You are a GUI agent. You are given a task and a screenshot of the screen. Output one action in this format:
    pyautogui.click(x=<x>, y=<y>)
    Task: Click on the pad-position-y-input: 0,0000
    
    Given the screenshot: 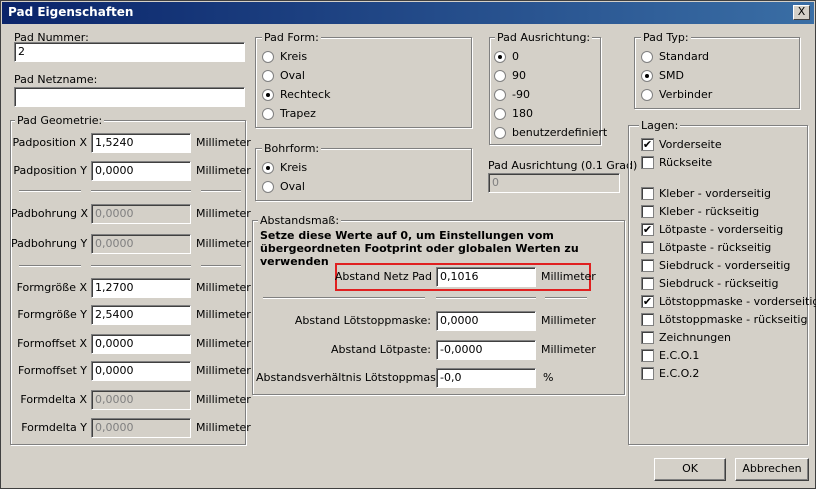 What is the action you would take?
    pyautogui.click(x=141, y=171)
    